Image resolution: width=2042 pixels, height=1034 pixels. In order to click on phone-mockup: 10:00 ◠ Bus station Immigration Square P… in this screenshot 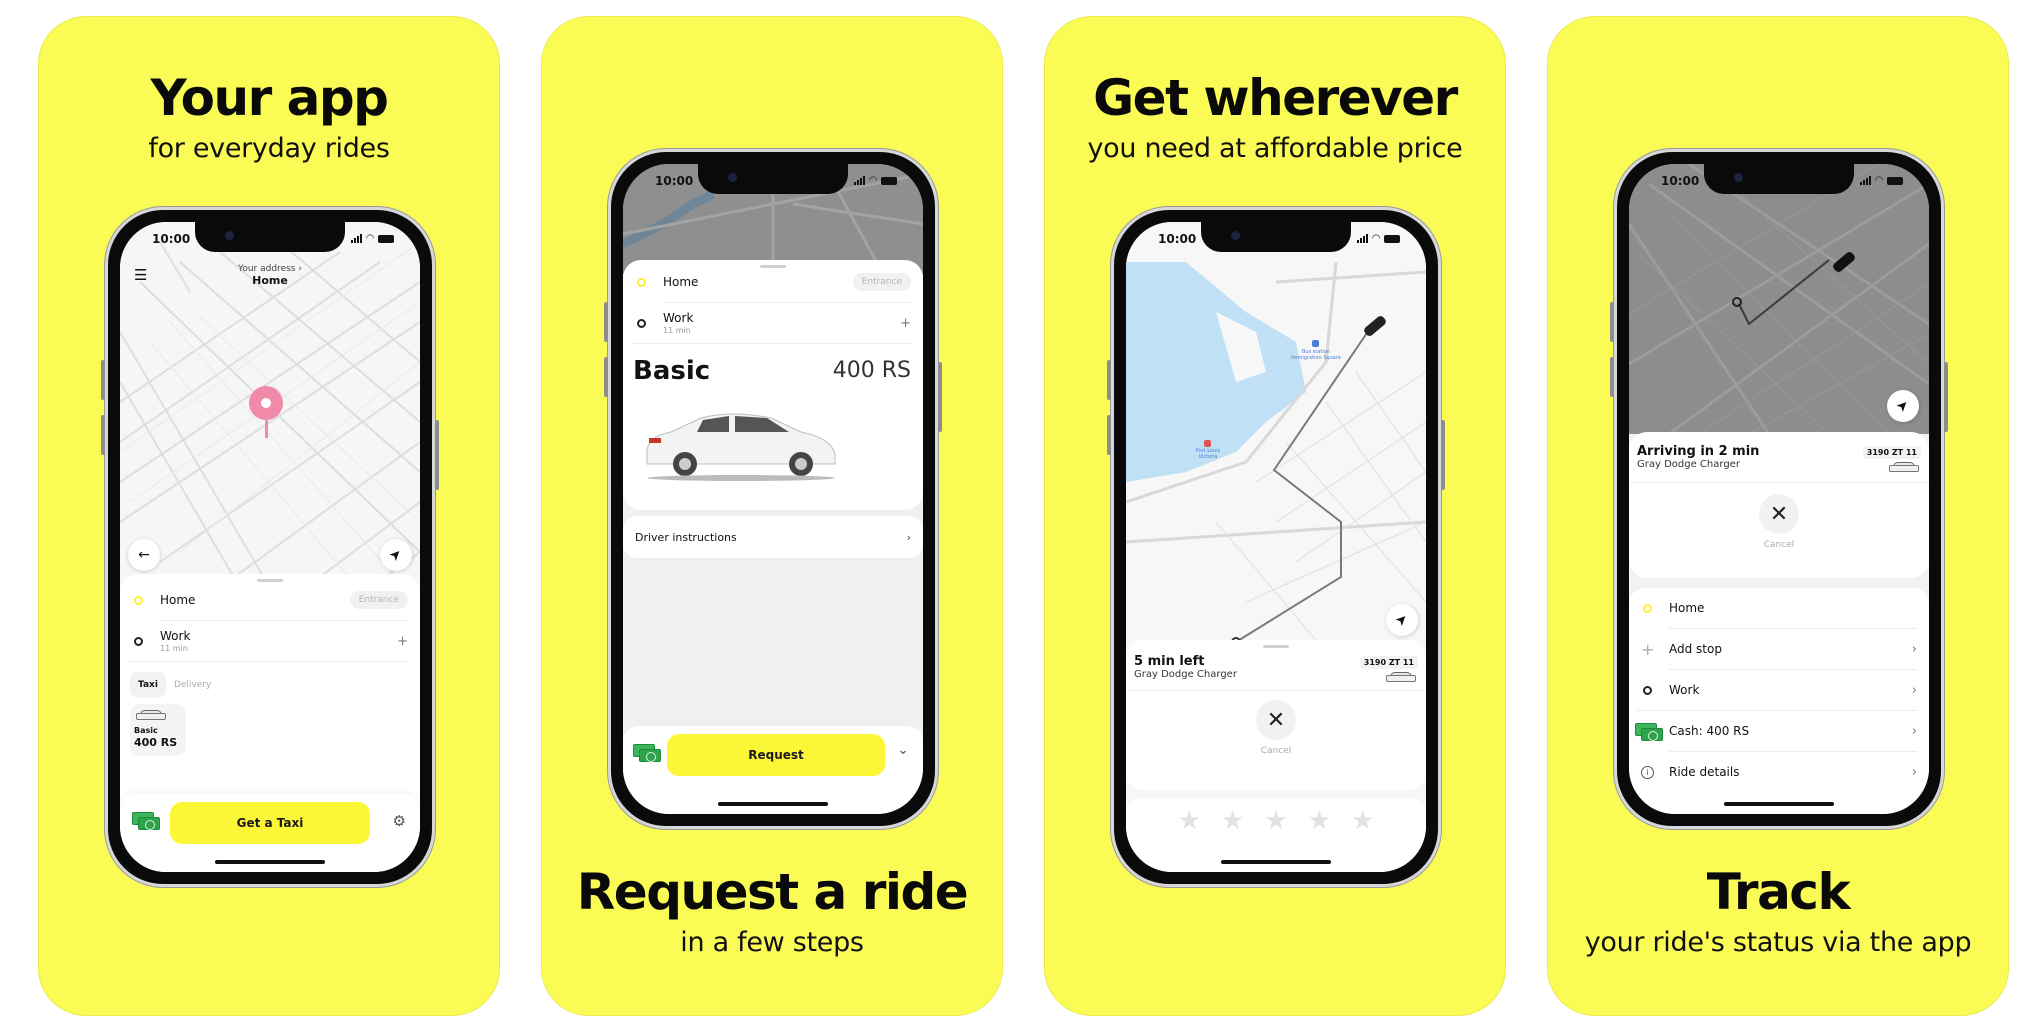, I will do `click(1276, 547)`.